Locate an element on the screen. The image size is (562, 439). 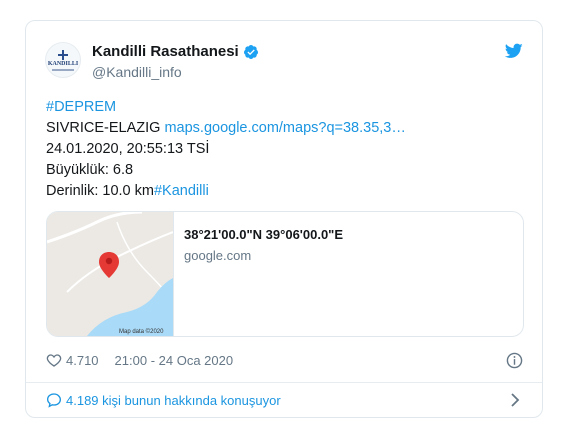
map-credit: Map data ©2020 is located at coordinates (141, 332).